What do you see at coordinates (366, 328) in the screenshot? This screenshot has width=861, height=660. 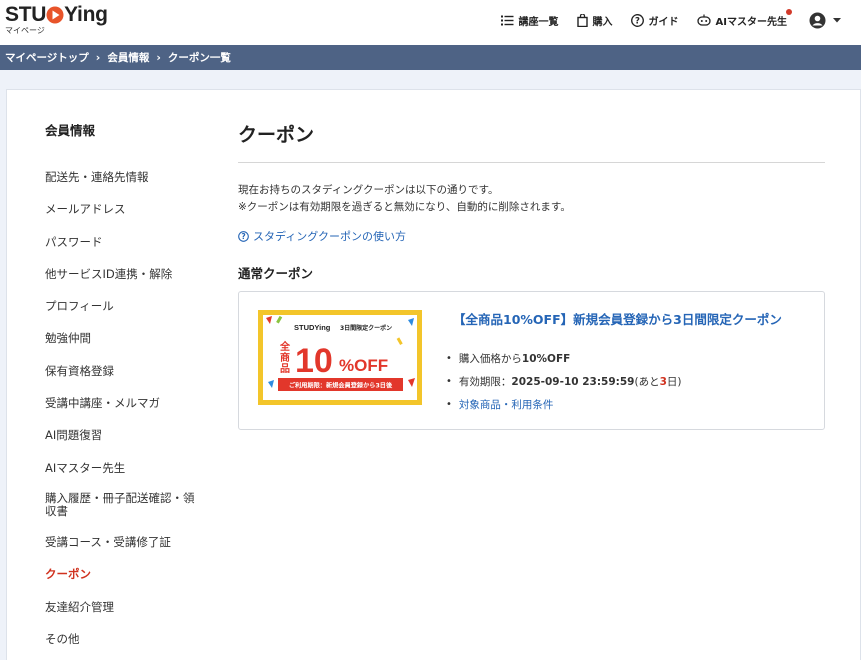 I see `coupon-image-tag: 3日間限定クーポン` at bounding box center [366, 328].